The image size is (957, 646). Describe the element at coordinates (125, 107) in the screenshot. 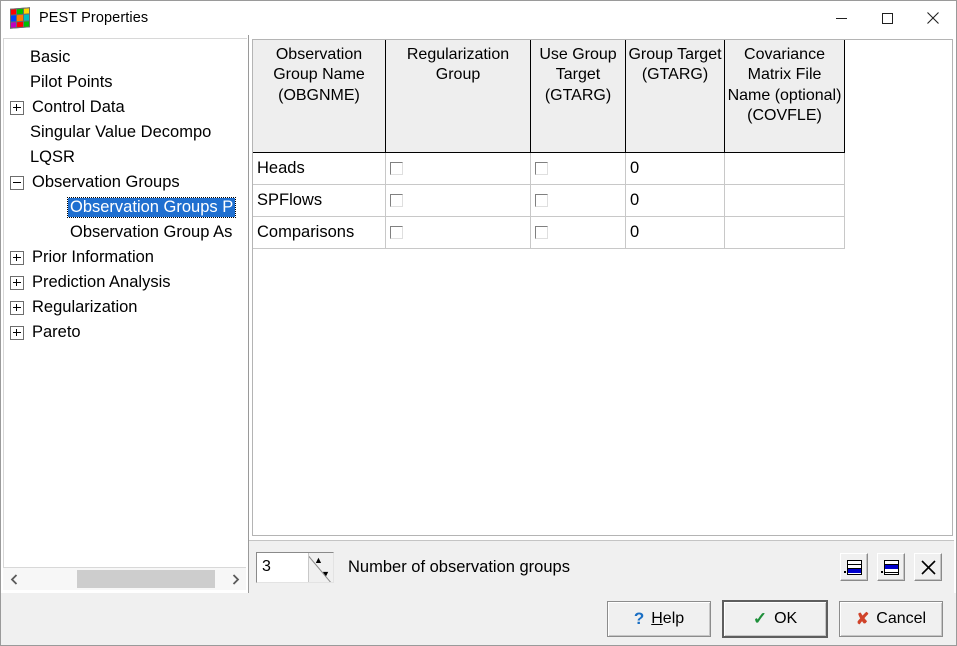

I see `tree-item-control-data: Control Data` at that location.